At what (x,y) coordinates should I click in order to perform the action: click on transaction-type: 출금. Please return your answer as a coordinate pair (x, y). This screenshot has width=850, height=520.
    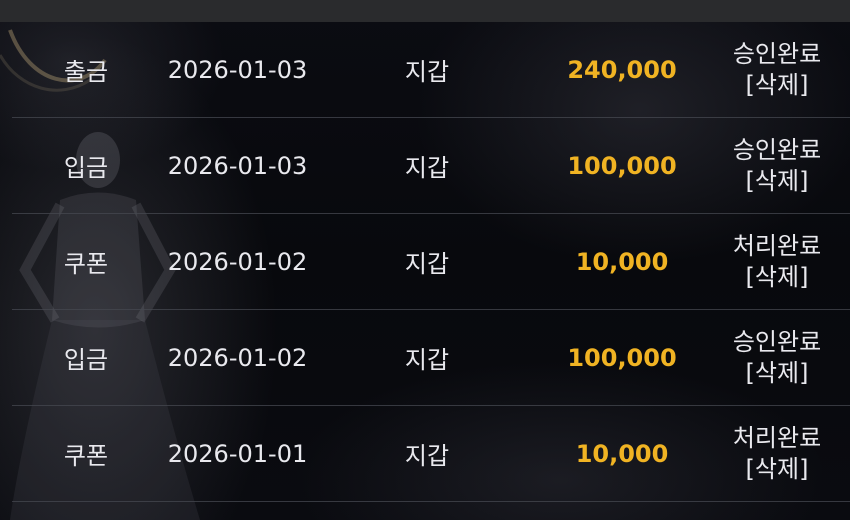
    Looking at the image, I should click on (86, 72).